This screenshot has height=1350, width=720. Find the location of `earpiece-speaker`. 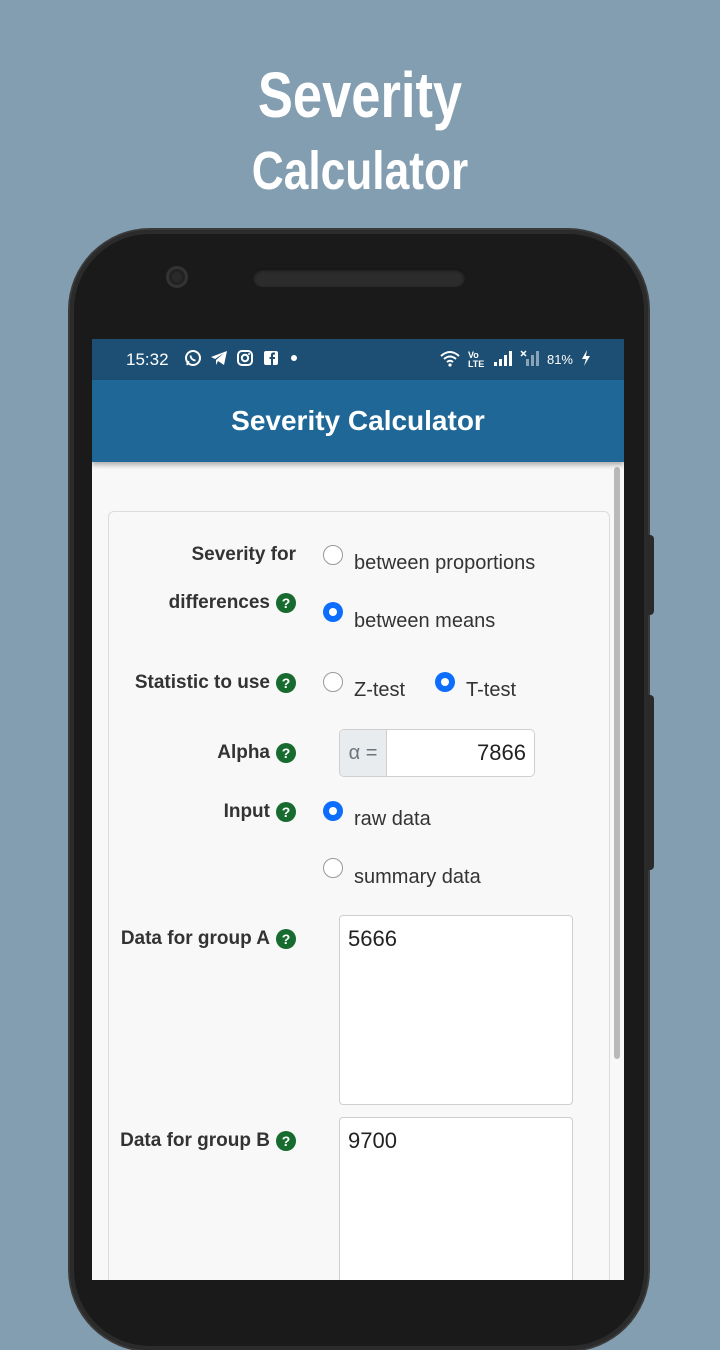

earpiece-speaker is located at coordinates (359, 277).